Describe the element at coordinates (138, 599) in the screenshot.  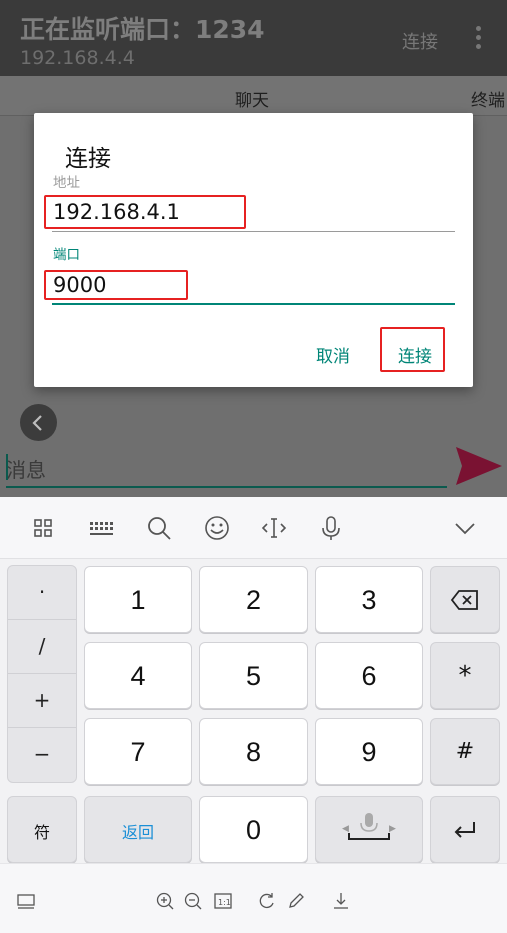
I see `key-1: 1` at that location.